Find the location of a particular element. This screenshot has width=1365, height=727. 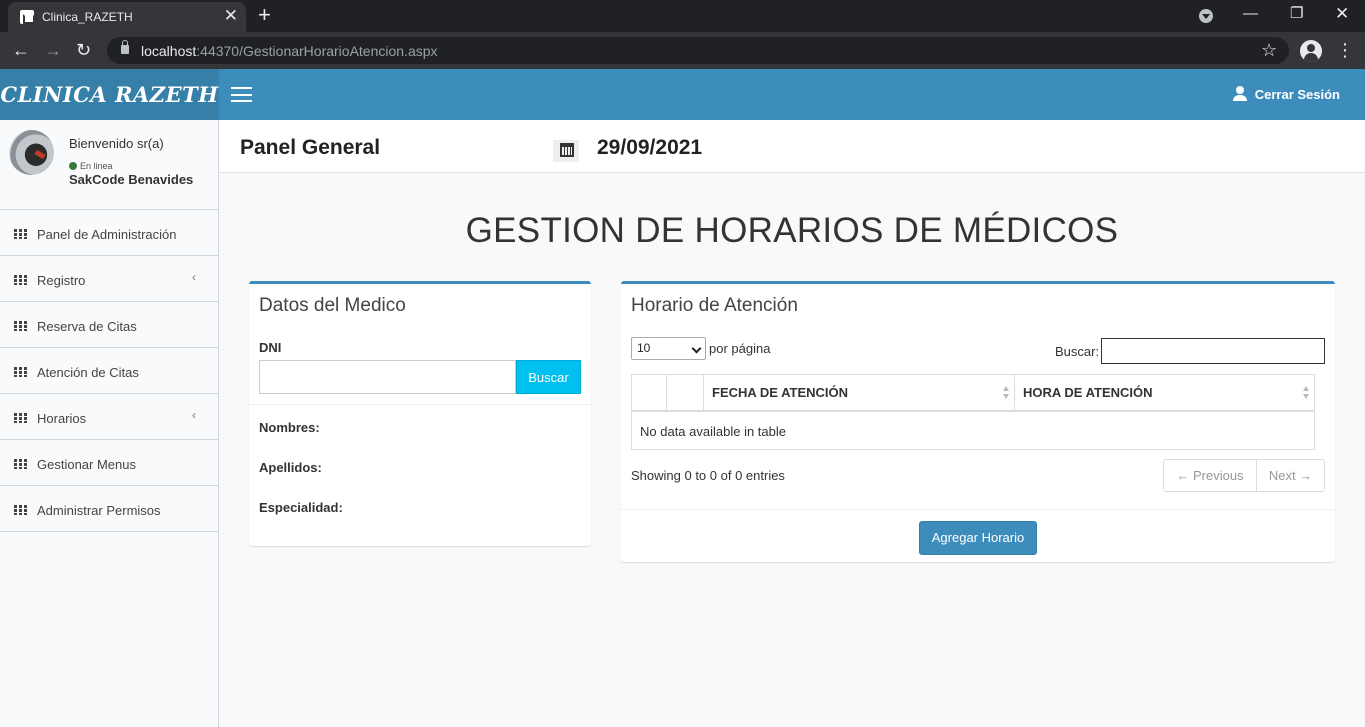

browser-tabstrip: Clinica_RAZETH ✕ + — ❐ ✕ is located at coordinates (682, 16).